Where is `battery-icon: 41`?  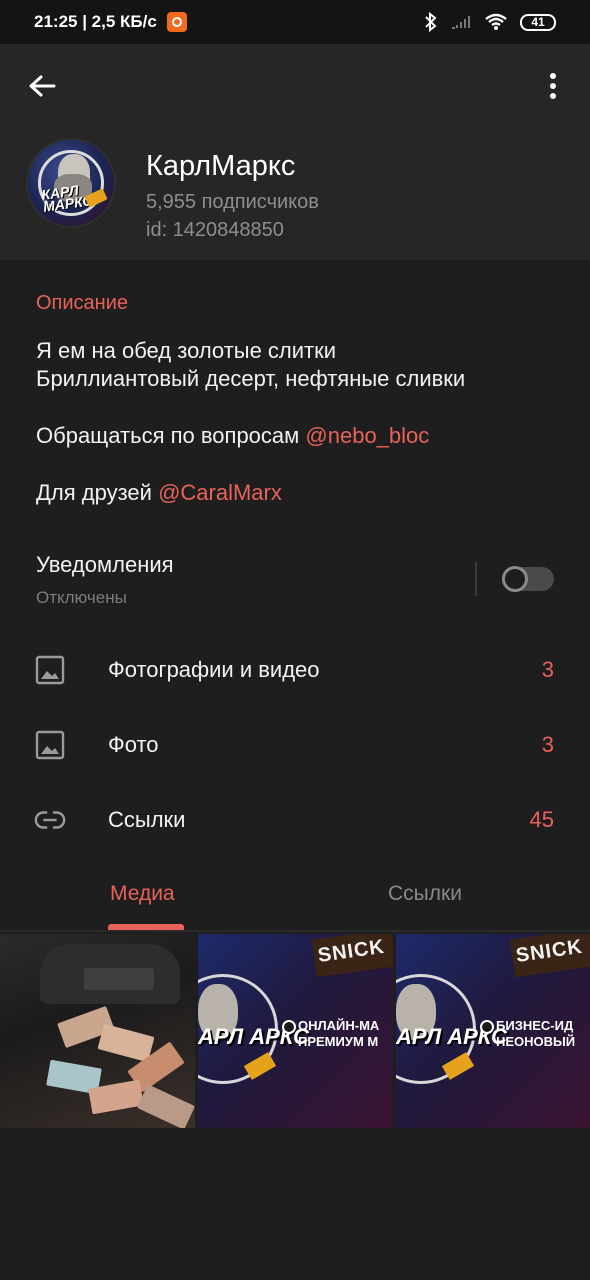
battery-icon: 41 is located at coordinates (538, 22).